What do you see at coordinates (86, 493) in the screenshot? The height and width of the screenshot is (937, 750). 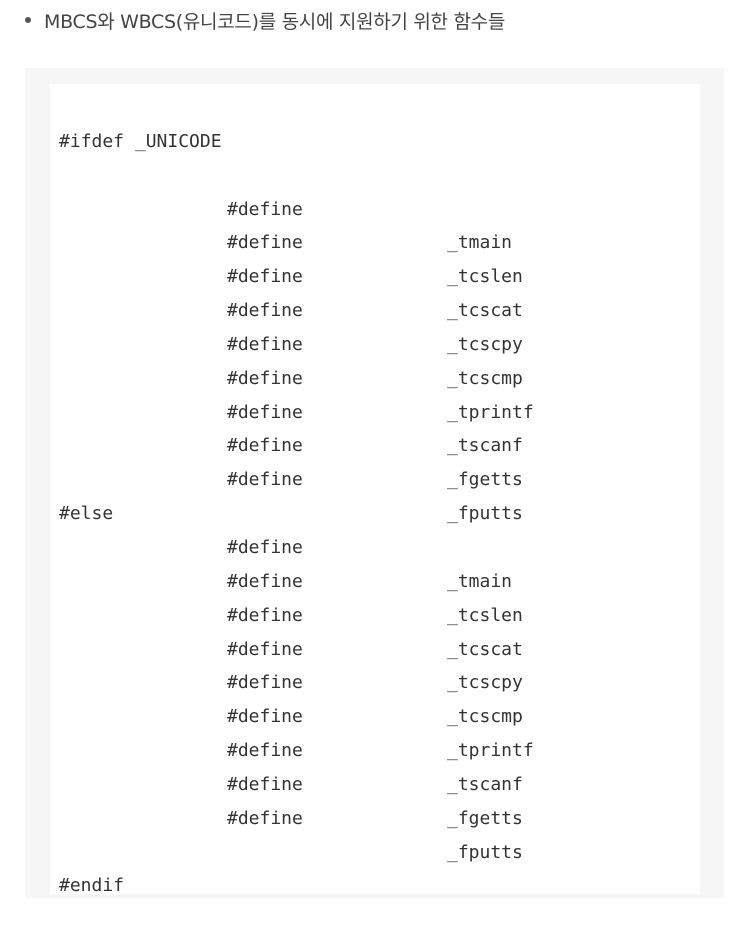 I see `code-line-else: #else` at bounding box center [86, 493].